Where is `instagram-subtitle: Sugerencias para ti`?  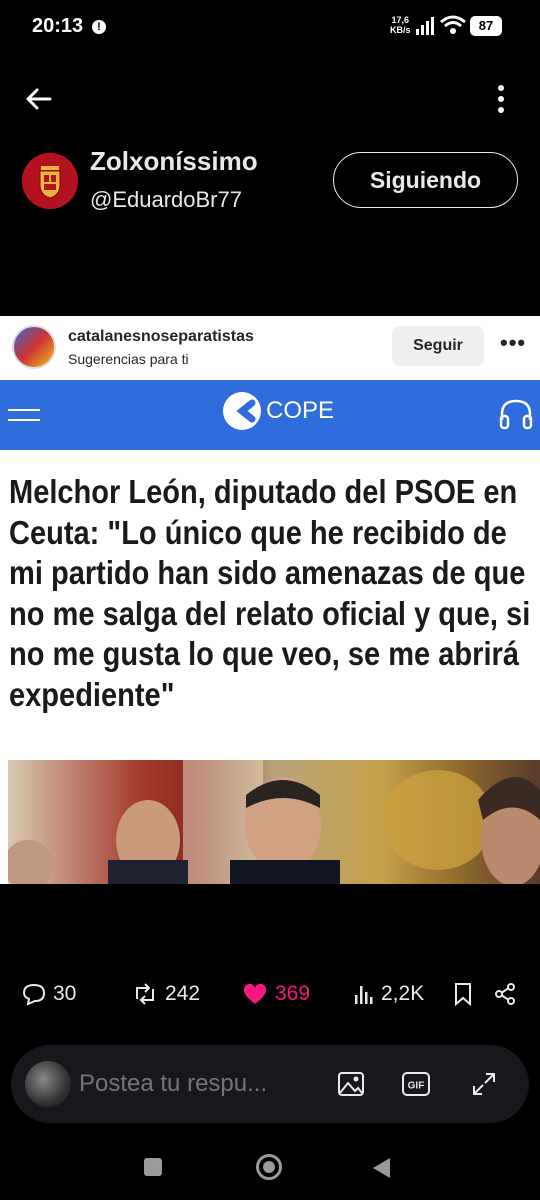 instagram-subtitle: Sugerencias para ti is located at coordinates (128, 359).